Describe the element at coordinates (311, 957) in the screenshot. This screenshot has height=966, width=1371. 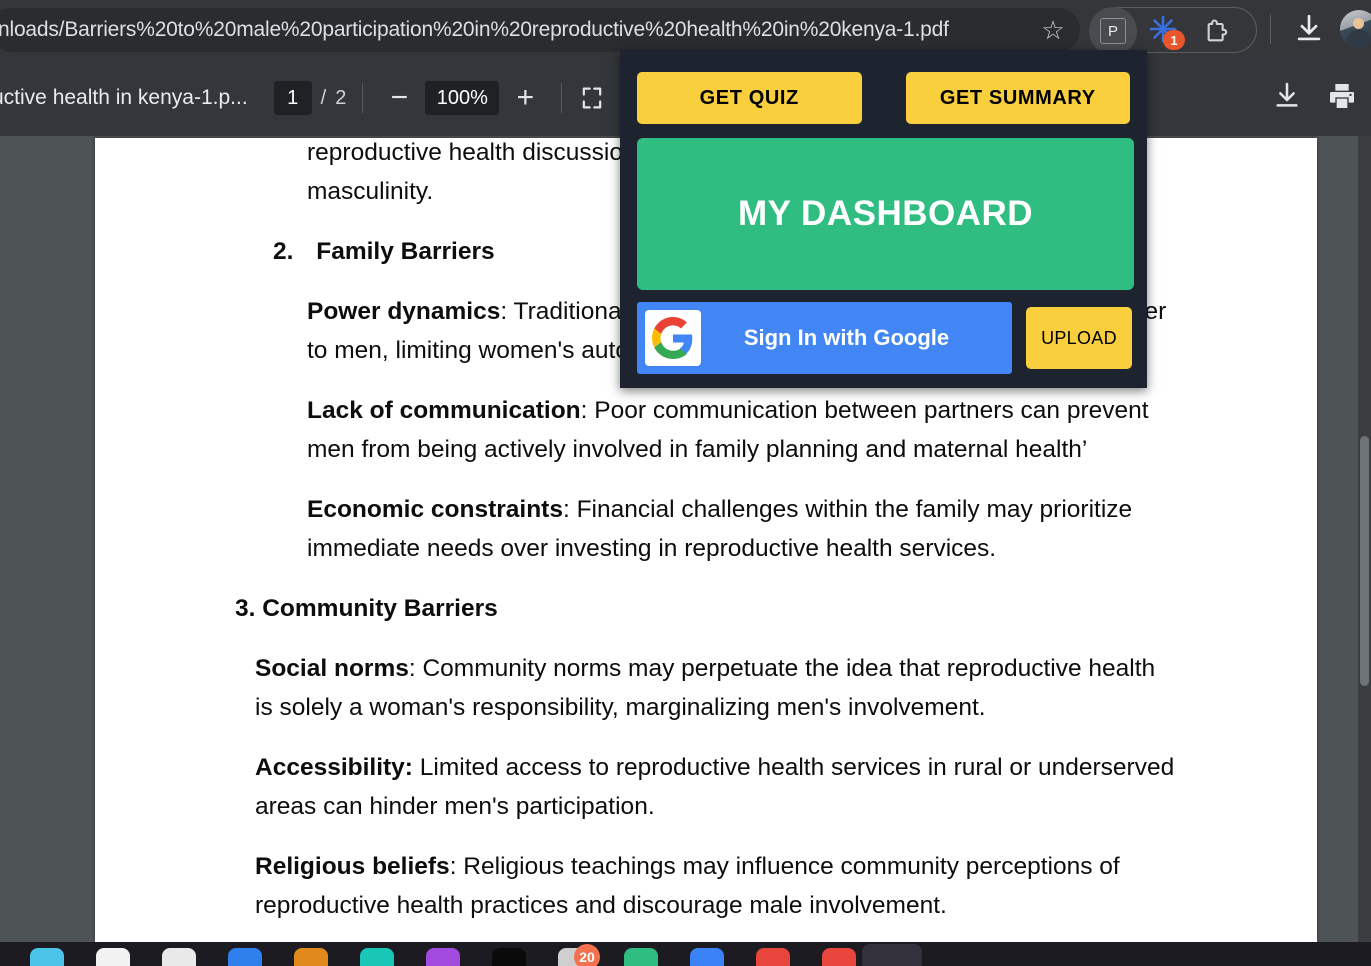
I see `taskbar-item-notes-app` at that location.